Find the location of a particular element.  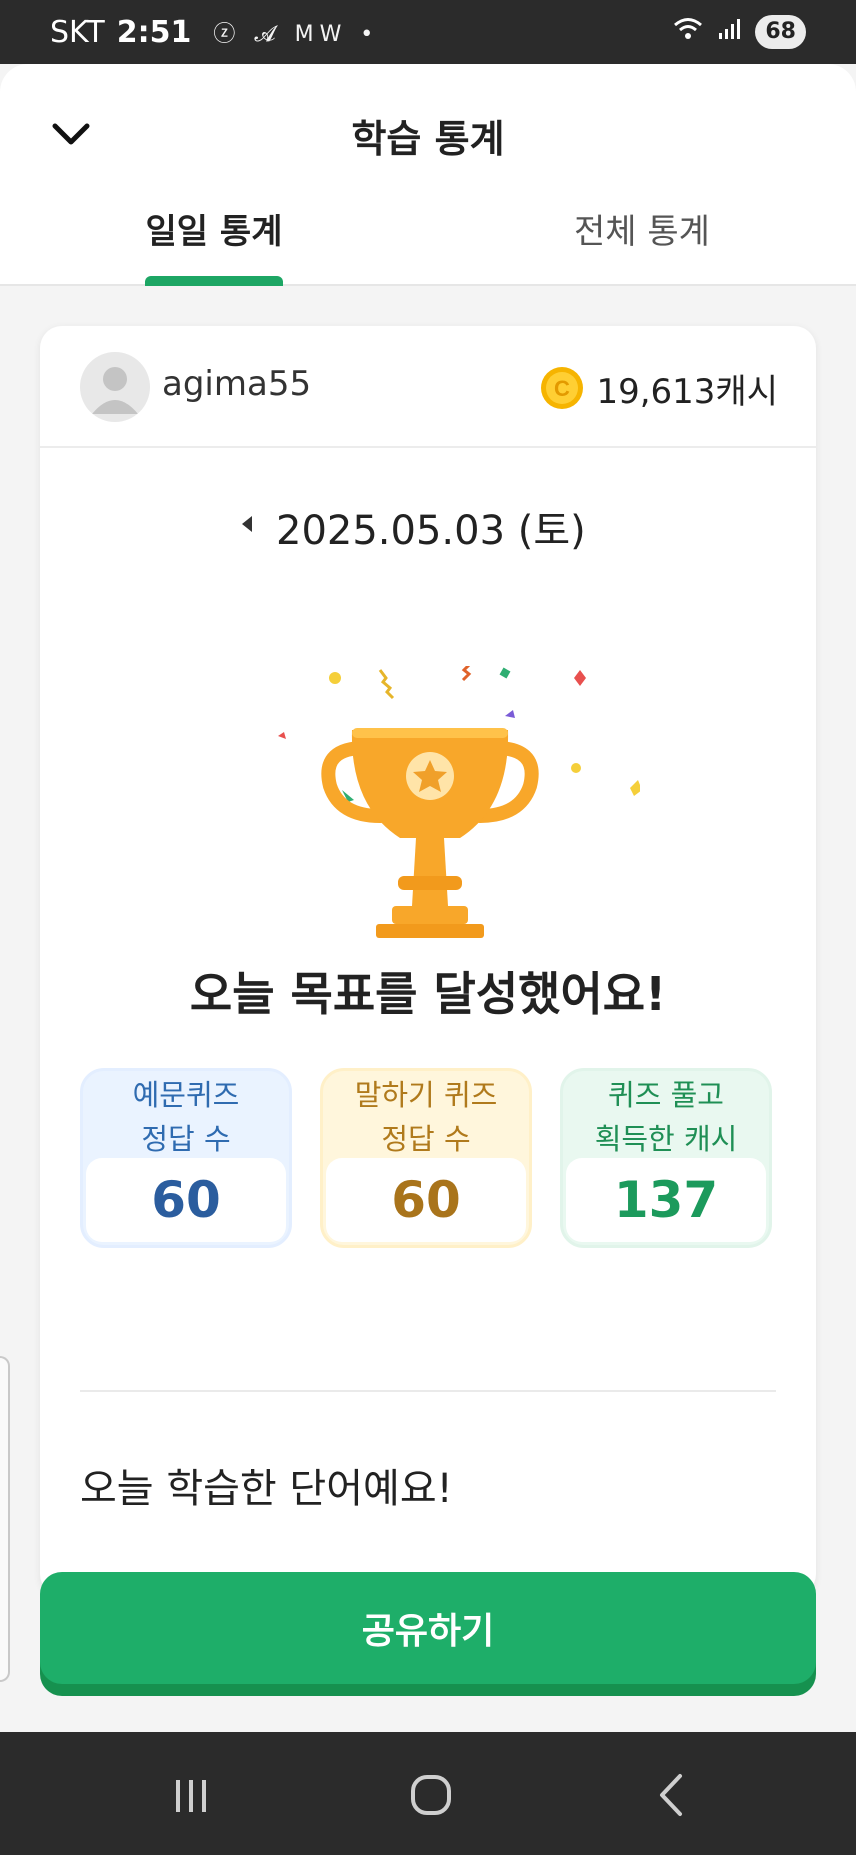

system-nav-bar is located at coordinates (428, 1793).